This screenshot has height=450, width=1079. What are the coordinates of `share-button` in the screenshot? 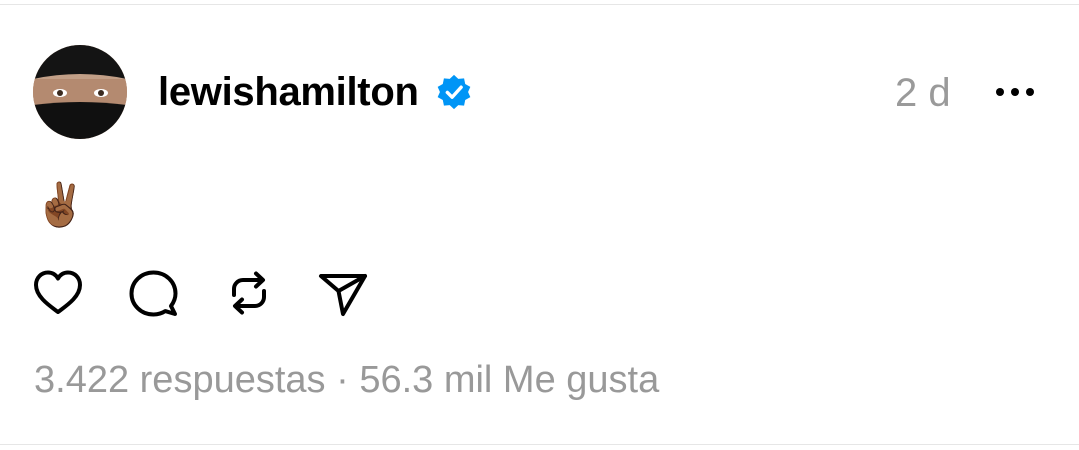 It's located at (342, 293).